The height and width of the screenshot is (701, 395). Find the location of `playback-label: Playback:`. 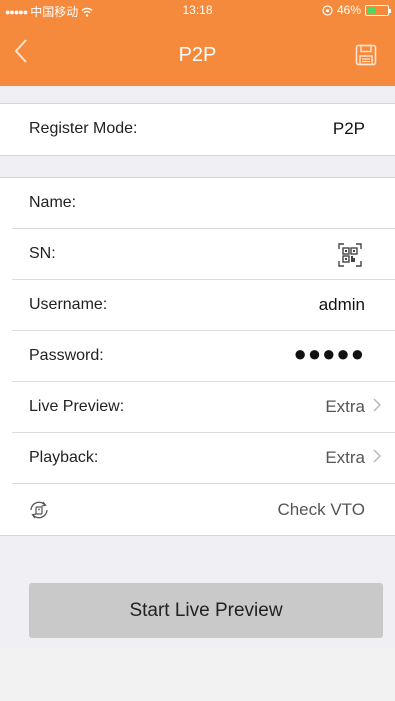

playback-label: Playback: is located at coordinates (64, 457).